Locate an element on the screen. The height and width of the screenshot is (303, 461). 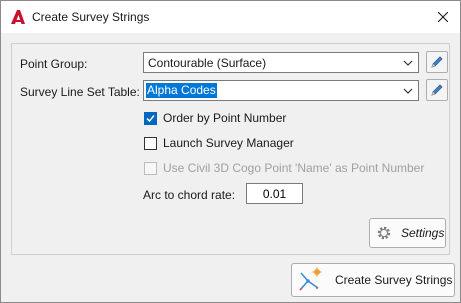
point-group-dropdown: Contourable (Surface) is located at coordinates (281, 62).